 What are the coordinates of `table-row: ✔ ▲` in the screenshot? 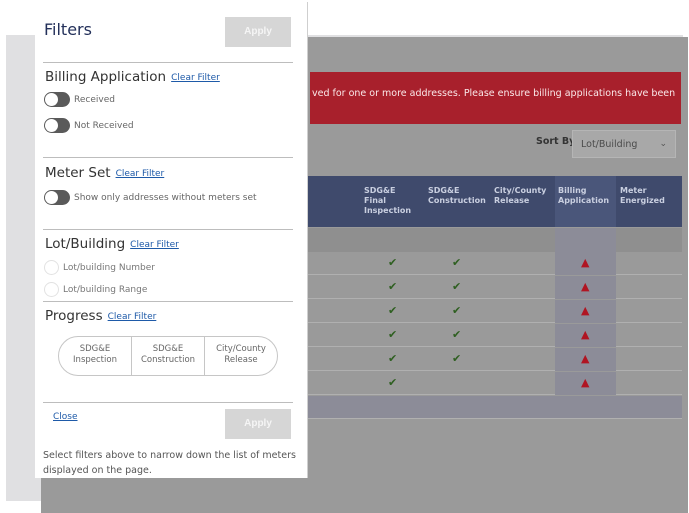 It's located at (494, 383).